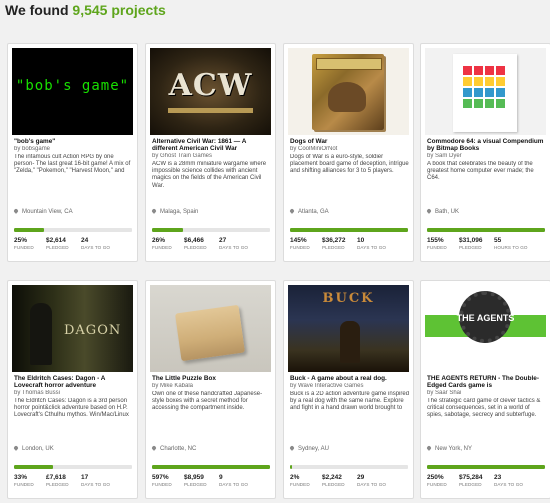 This screenshot has height=503, width=550. I want to click on buck-logo: BUCK, so click(348, 298).